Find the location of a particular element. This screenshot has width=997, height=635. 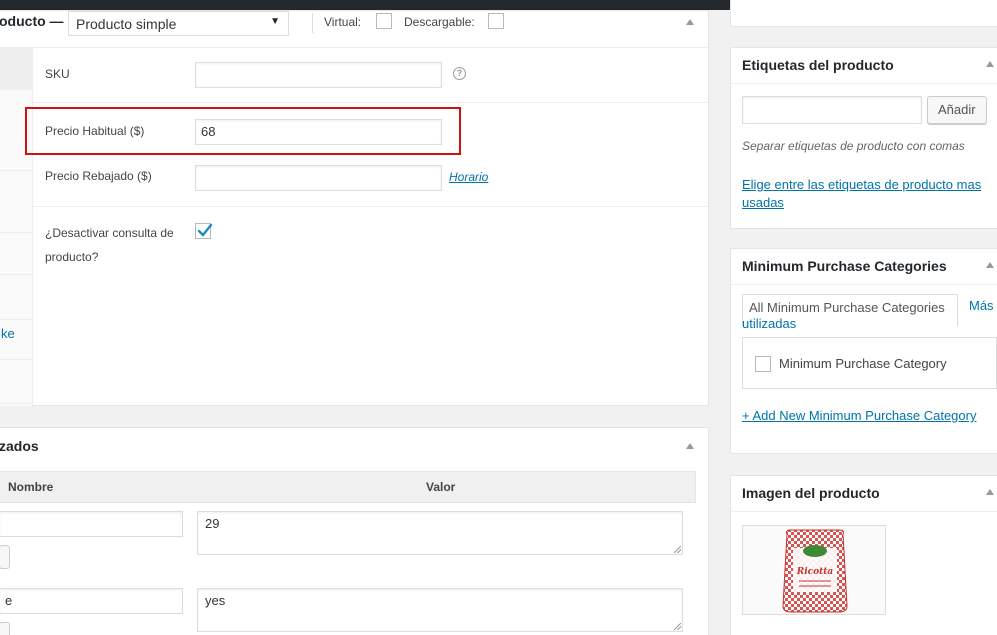

category-list: Minimum Purchase Category is located at coordinates (869, 363).